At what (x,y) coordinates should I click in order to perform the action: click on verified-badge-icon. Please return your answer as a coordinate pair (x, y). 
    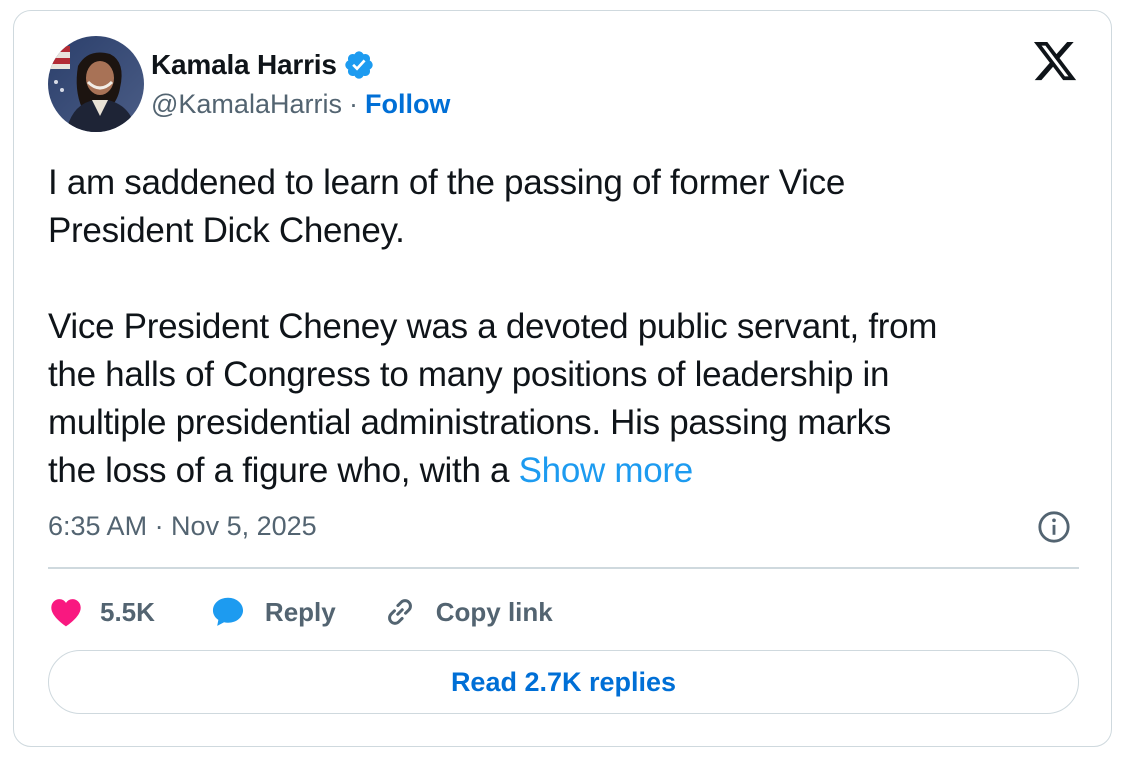
    Looking at the image, I should click on (359, 65).